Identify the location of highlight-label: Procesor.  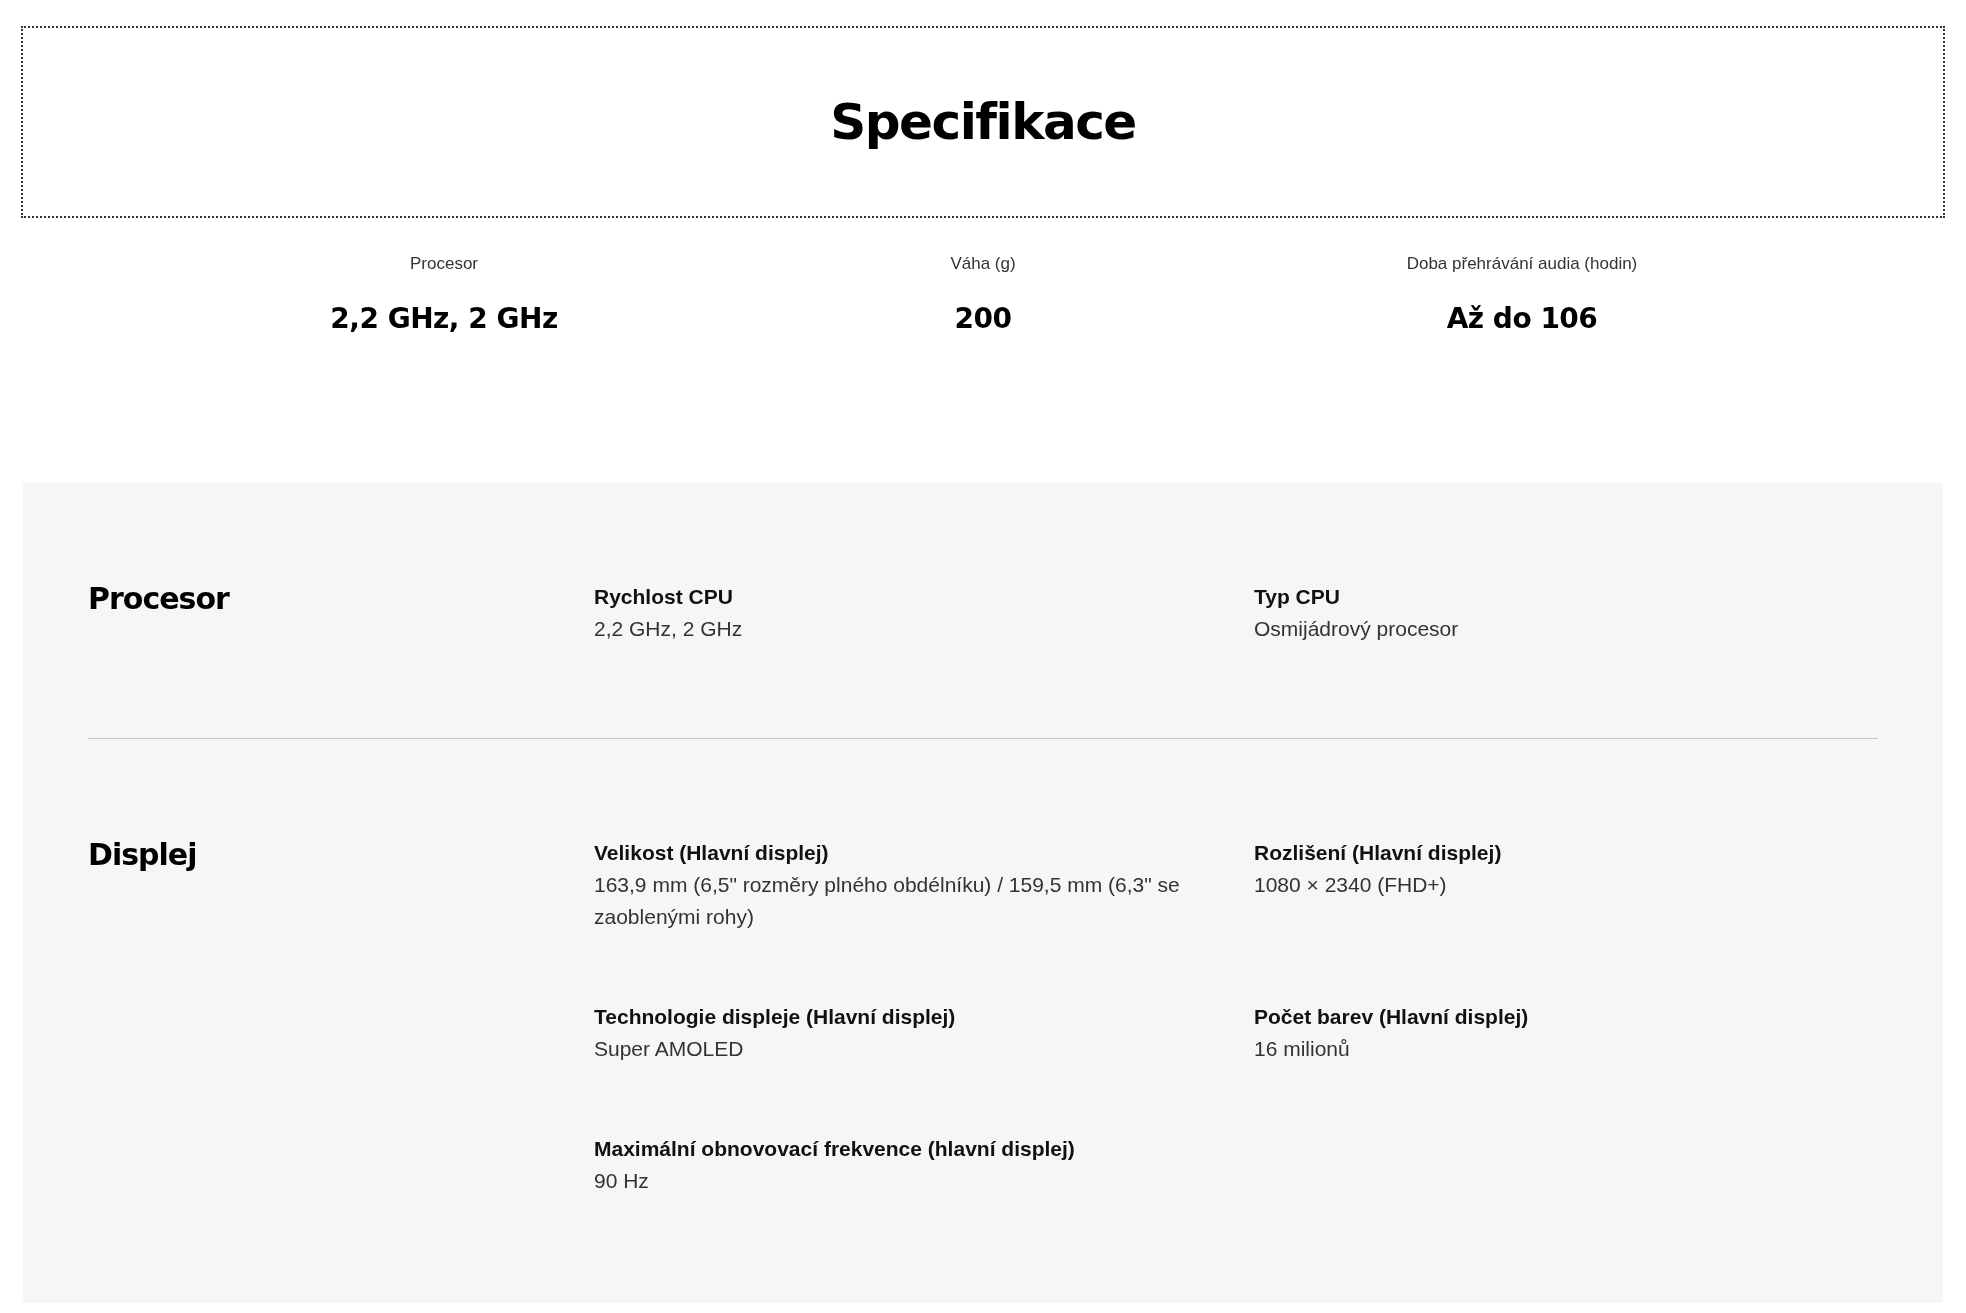
(444, 264).